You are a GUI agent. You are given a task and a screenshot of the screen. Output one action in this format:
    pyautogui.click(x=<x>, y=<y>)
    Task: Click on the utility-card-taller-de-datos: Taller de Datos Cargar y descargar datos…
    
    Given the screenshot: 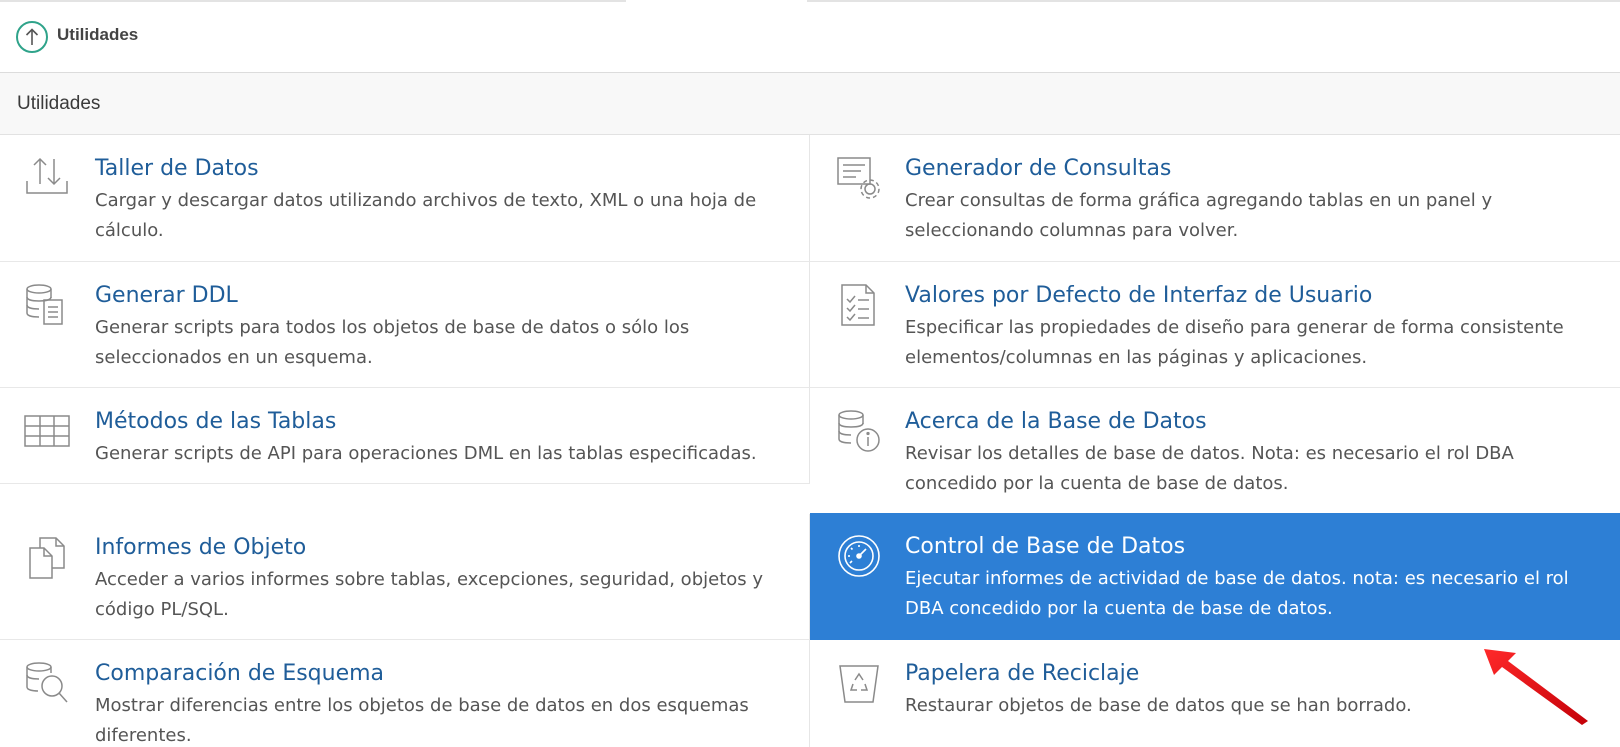 What is the action you would take?
    pyautogui.click(x=405, y=198)
    